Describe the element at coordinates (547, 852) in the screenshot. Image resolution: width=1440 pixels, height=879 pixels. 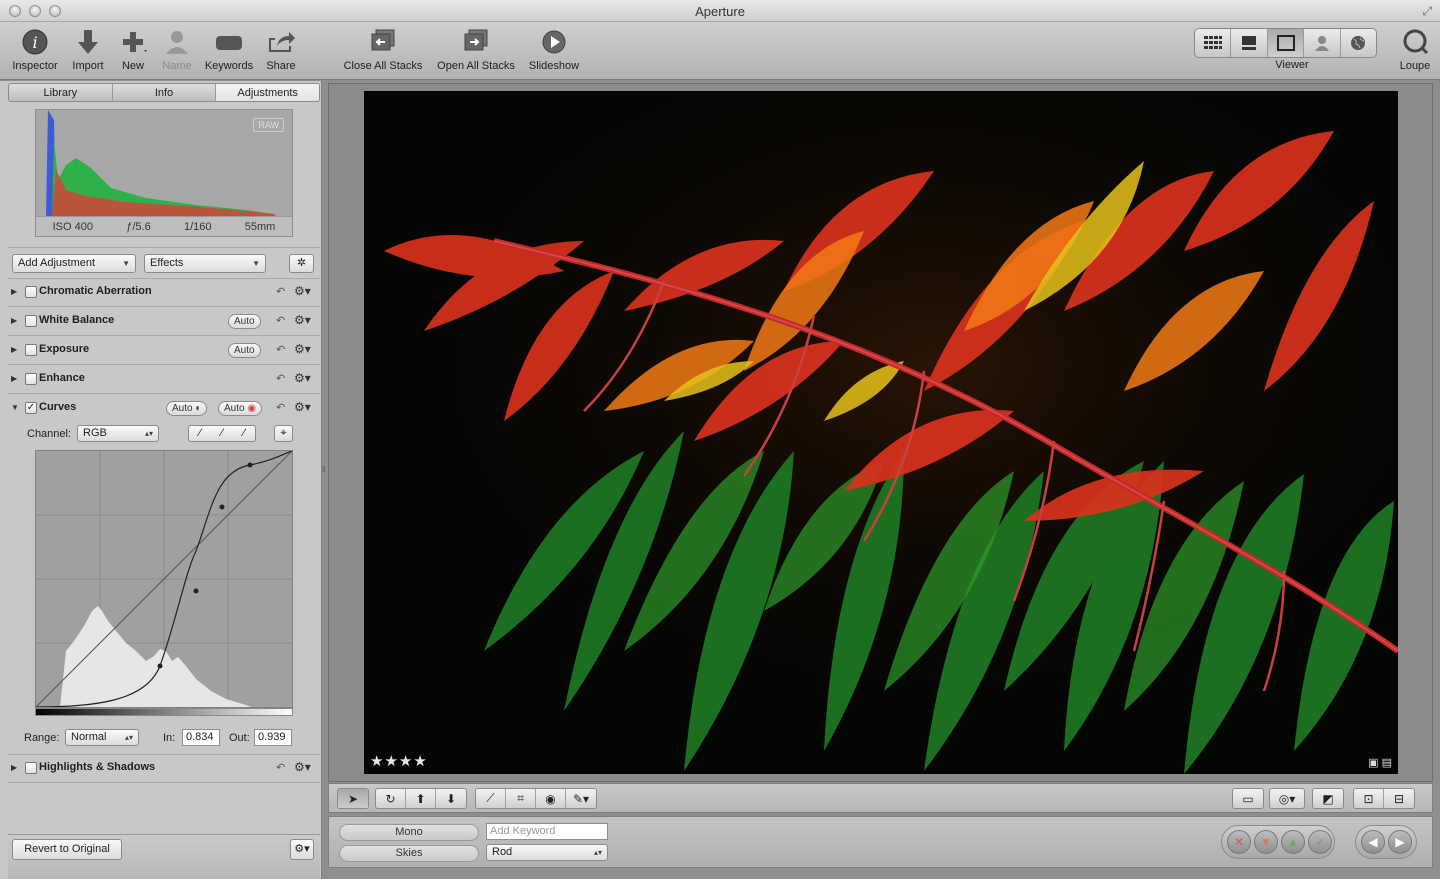
I see `keyword-preset-popup: Rod ▴▾` at that location.